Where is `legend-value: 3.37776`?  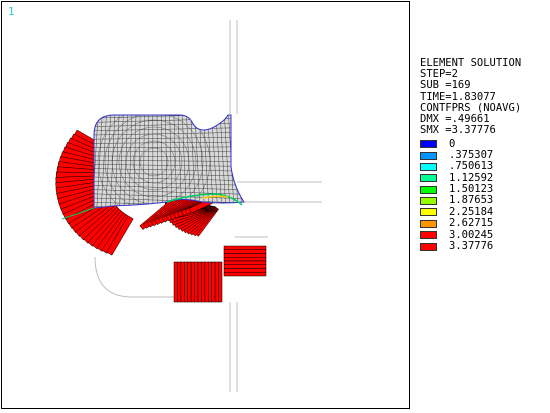
legend-value: 3.37776 is located at coordinates (471, 246).